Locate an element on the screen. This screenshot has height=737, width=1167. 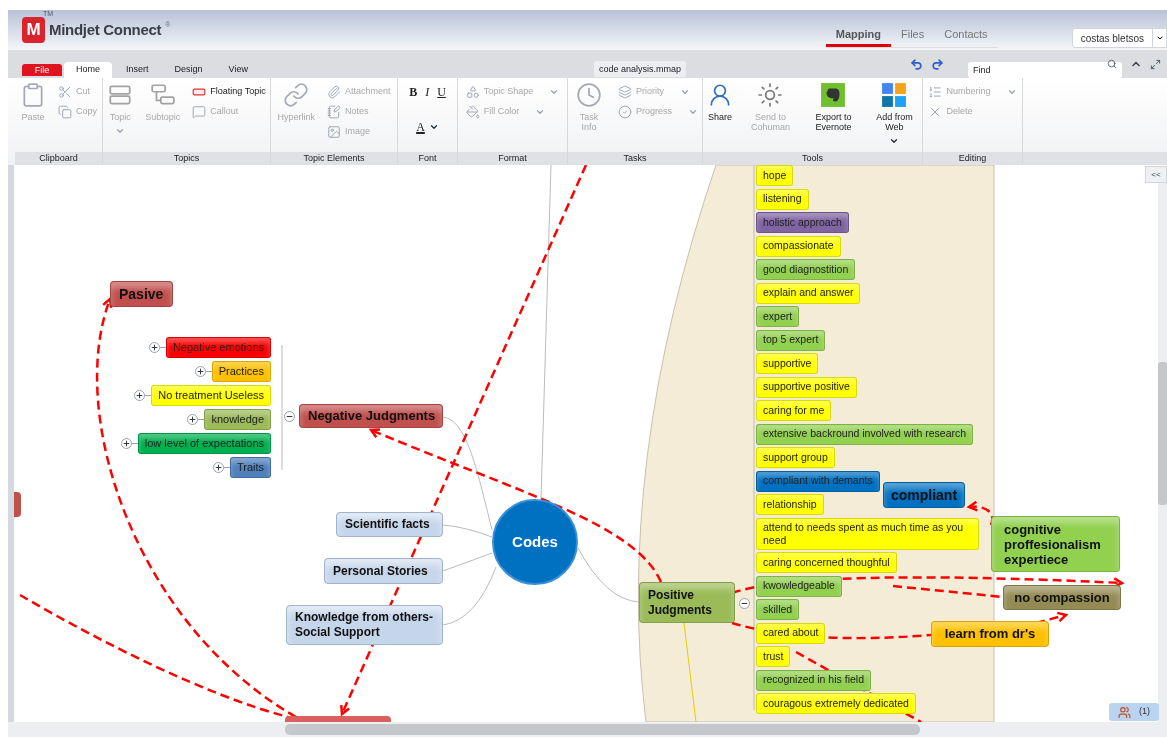
ribbon-button: Export to Evernote is located at coordinates (833, 115).